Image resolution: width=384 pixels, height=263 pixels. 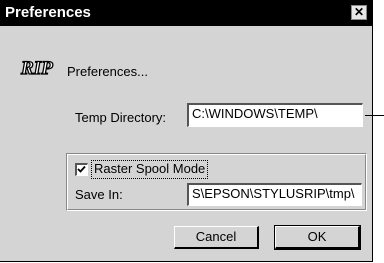 I want to click on close-icon: ✕, so click(x=359, y=12).